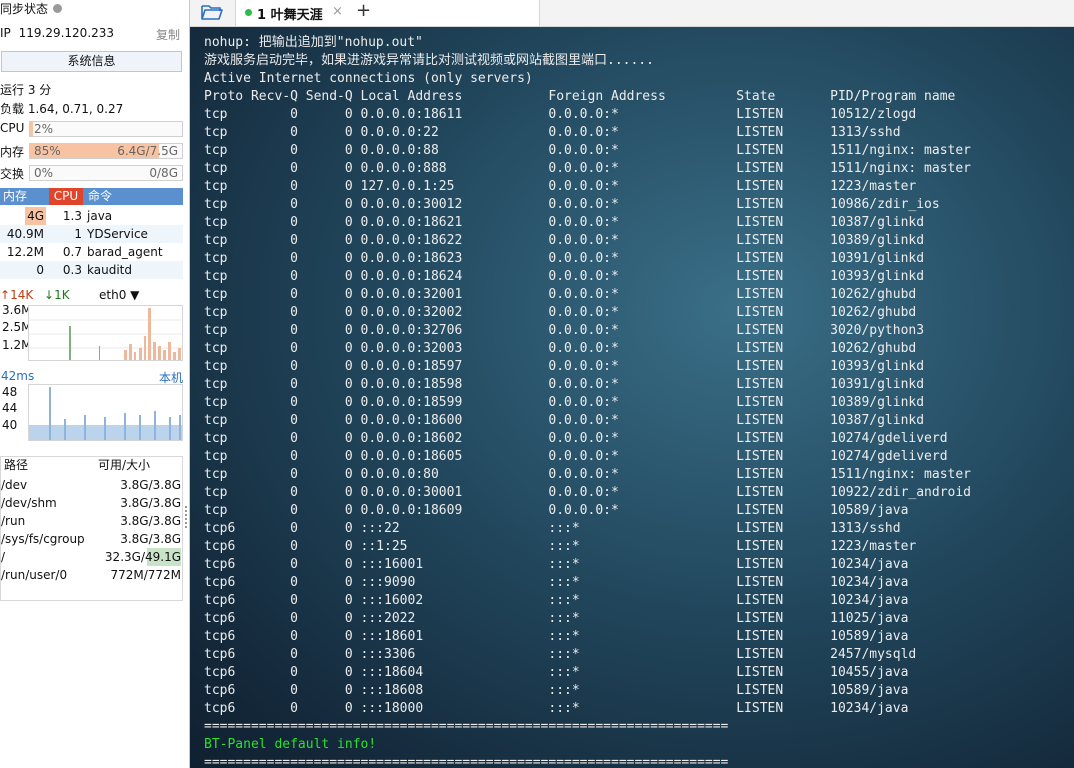 This screenshot has height=768, width=1074. Describe the element at coordinates (91, 575) in the screenshot. I see `filesystem-row: /run/user/0 772M/772M` at that location.